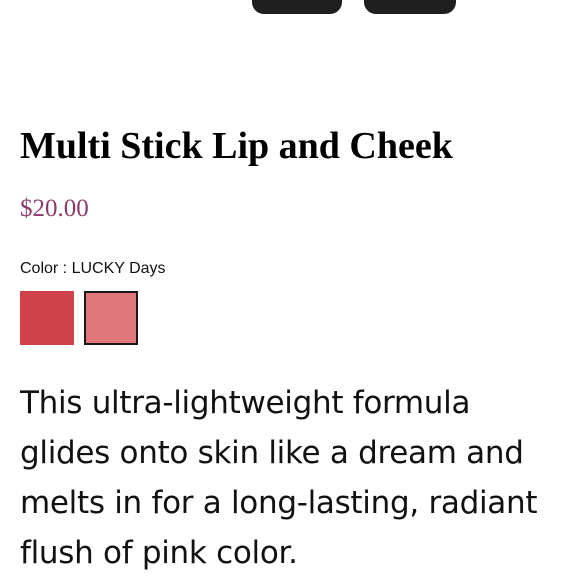 The image size is (580, 580). Describe the element at coordinates (410, 7) in the screenshot. I see `stick-cap-right` at that location.